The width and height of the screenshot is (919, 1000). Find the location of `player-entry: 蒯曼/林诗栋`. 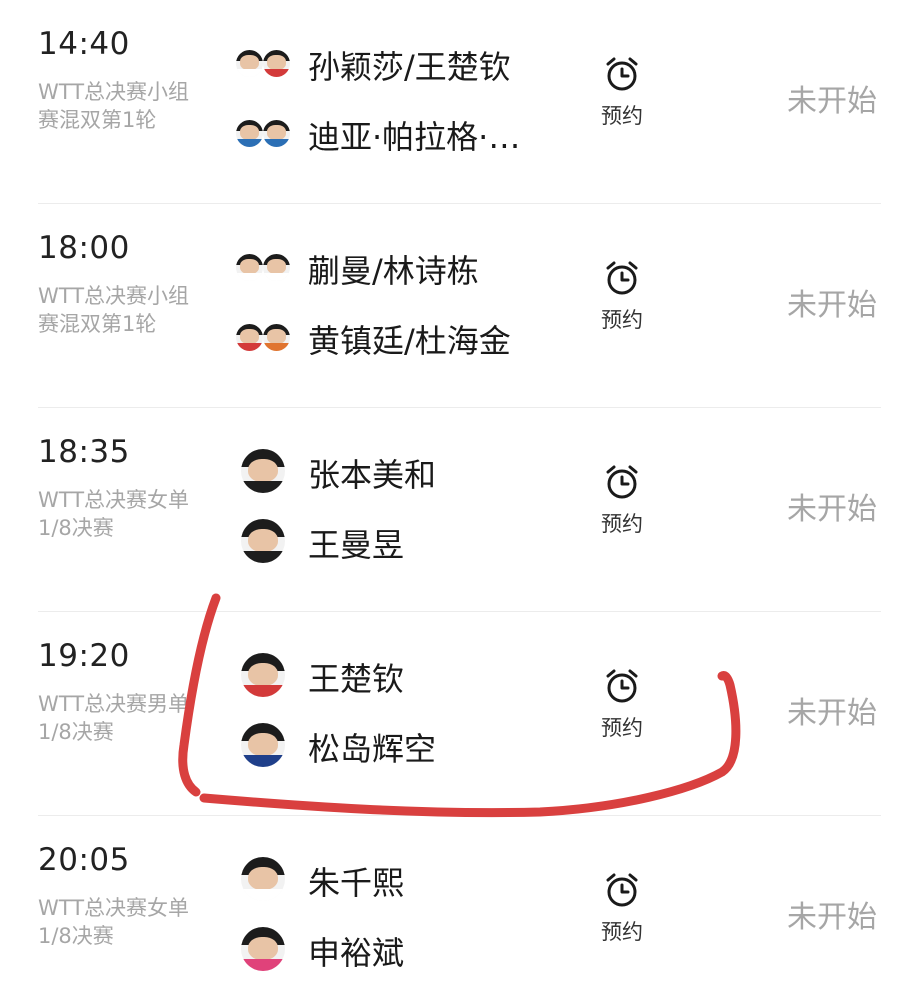

player-entry: 蒯曼/林诗栋 is located at coordinates (406, 268).